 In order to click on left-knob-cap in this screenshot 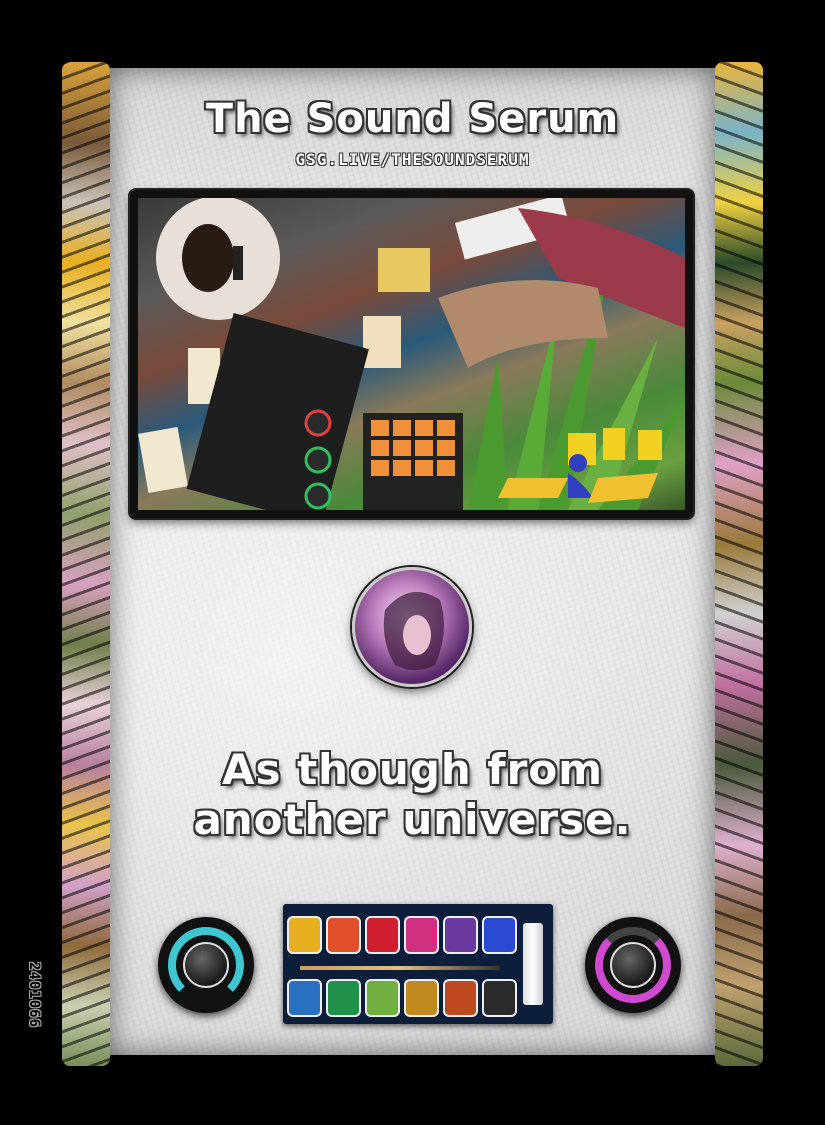, I will do `click(206, 965)`.